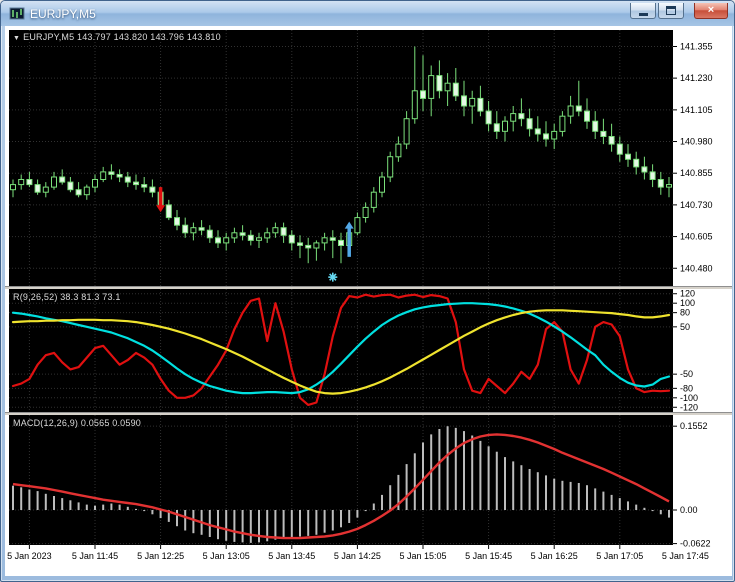  Describe the element at coordinates (77, 423) in the screenshot. I see `macd-indicator-label: MACD(12,26,9) 0.0565 0.0590` at that location.